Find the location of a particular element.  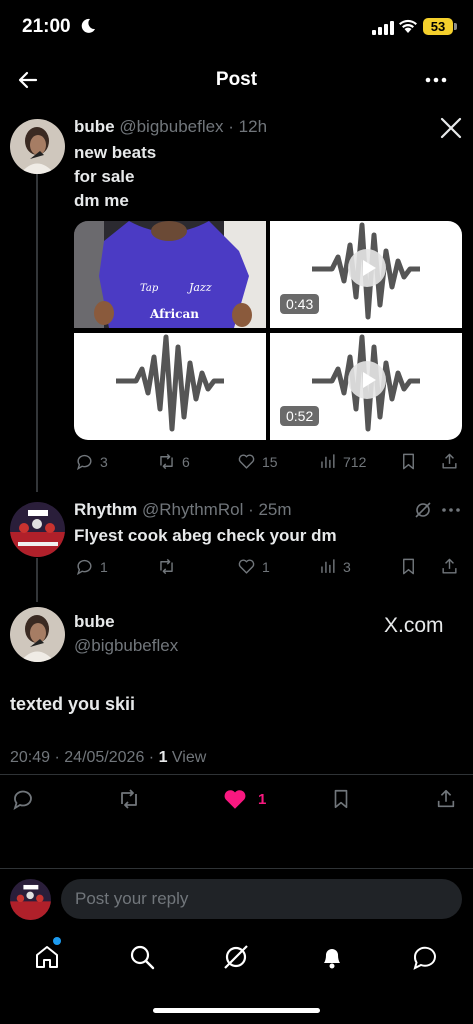

source-label: X.com is located at coordinates (414, 625).